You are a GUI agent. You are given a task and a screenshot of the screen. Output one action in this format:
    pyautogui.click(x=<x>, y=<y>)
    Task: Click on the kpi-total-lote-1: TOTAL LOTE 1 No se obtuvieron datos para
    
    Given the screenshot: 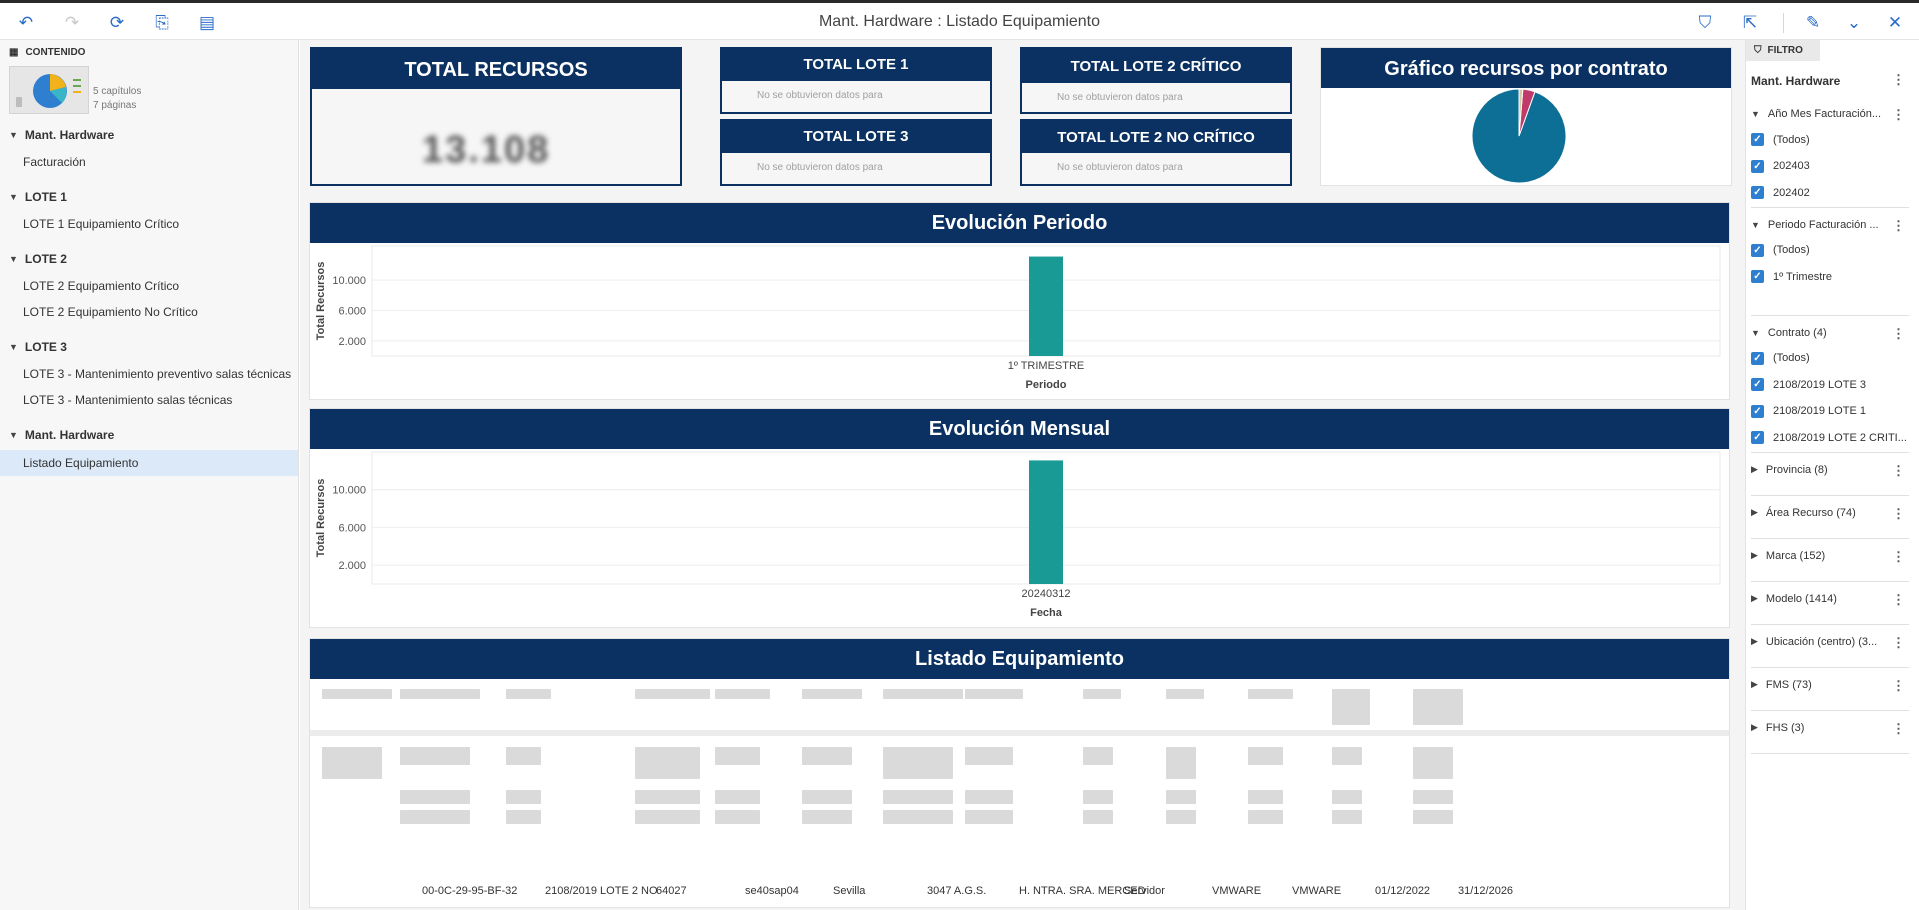 What is the action you would take?
    pyautogui.click(x=856, y=80)
    